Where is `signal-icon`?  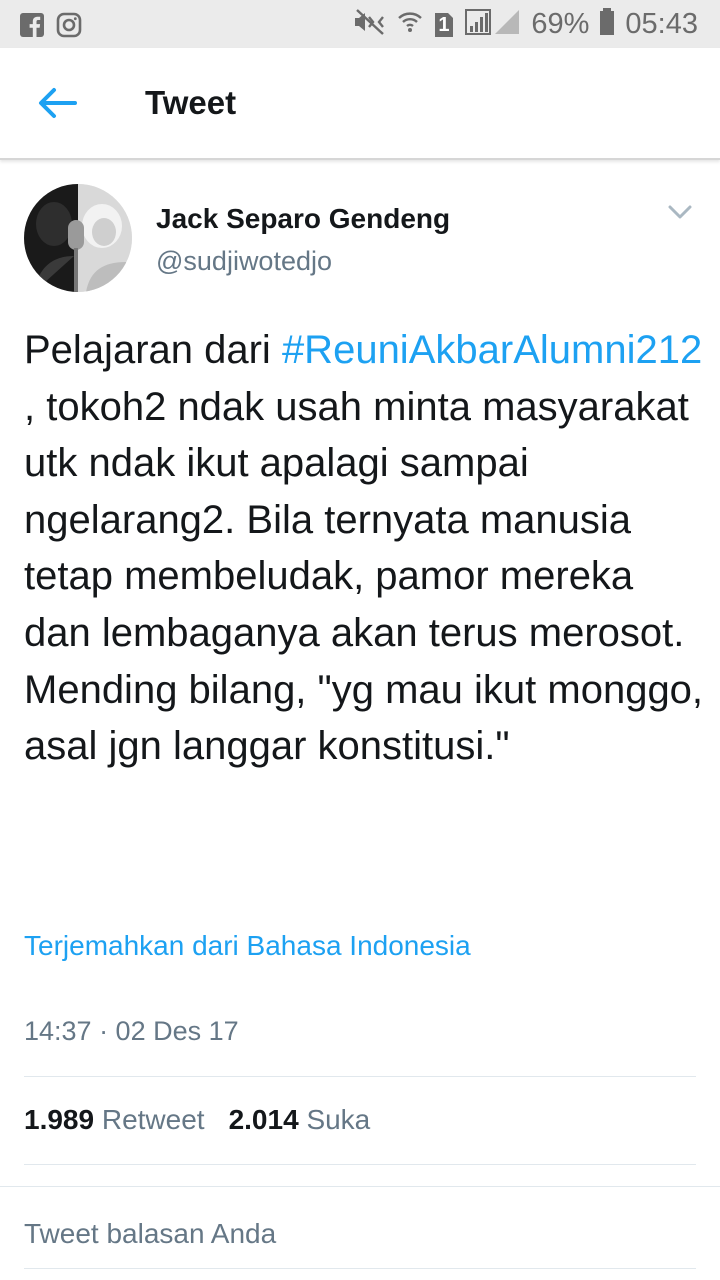
signal-icon is located at coordinates (493, 24).